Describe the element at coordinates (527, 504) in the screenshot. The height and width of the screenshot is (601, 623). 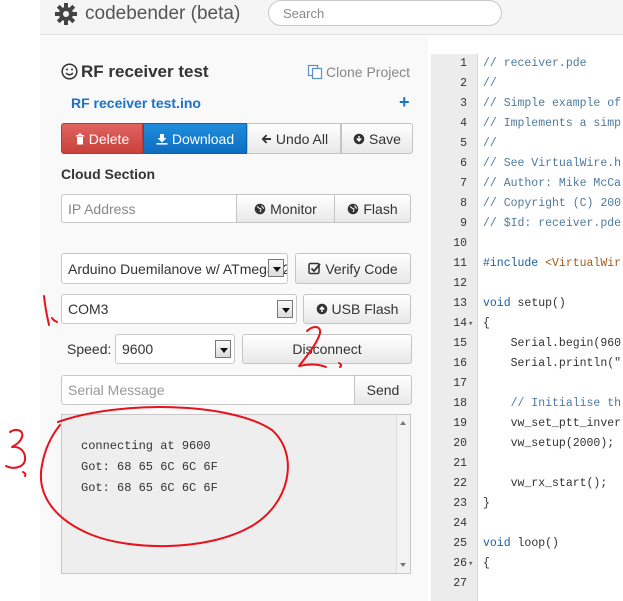
I see `code-line: 23}` at that location.